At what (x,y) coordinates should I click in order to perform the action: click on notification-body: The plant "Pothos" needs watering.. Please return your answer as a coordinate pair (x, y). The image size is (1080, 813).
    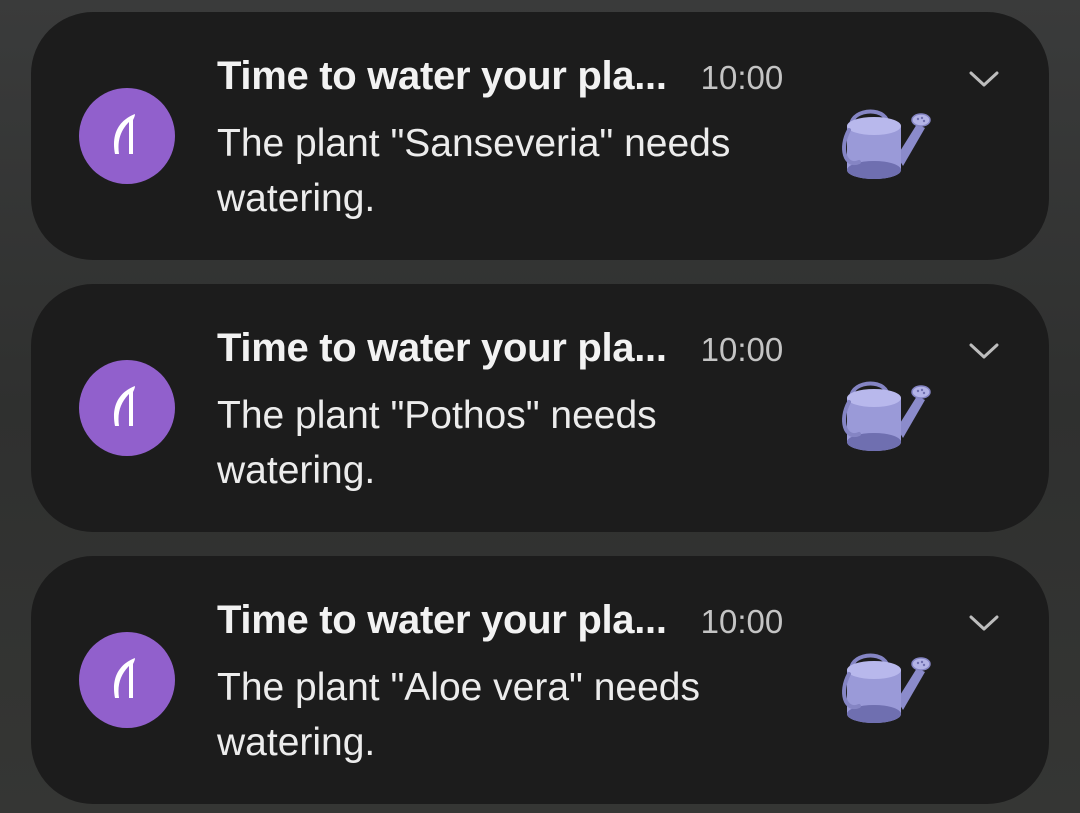
    Looking at the image, I should click on (437, 443).